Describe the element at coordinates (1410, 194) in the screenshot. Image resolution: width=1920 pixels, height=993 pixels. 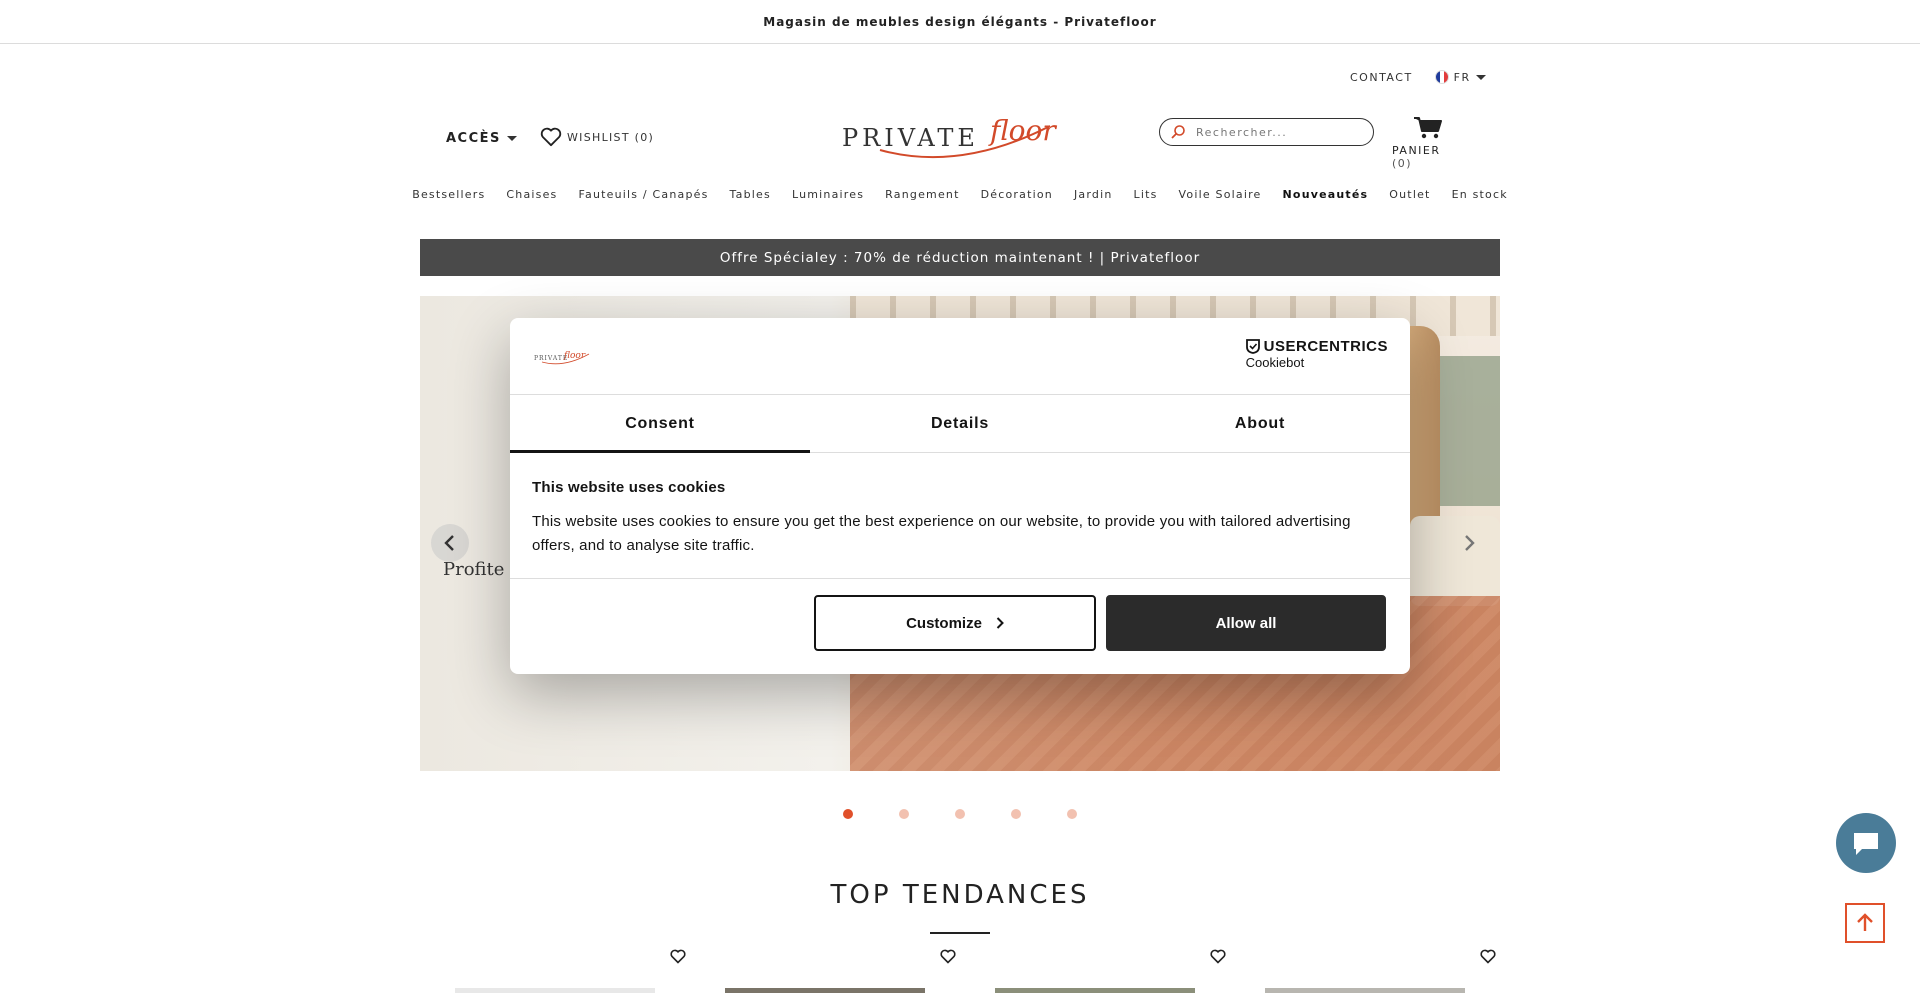
I see `nav-item-outlet: Outlet` at that location.